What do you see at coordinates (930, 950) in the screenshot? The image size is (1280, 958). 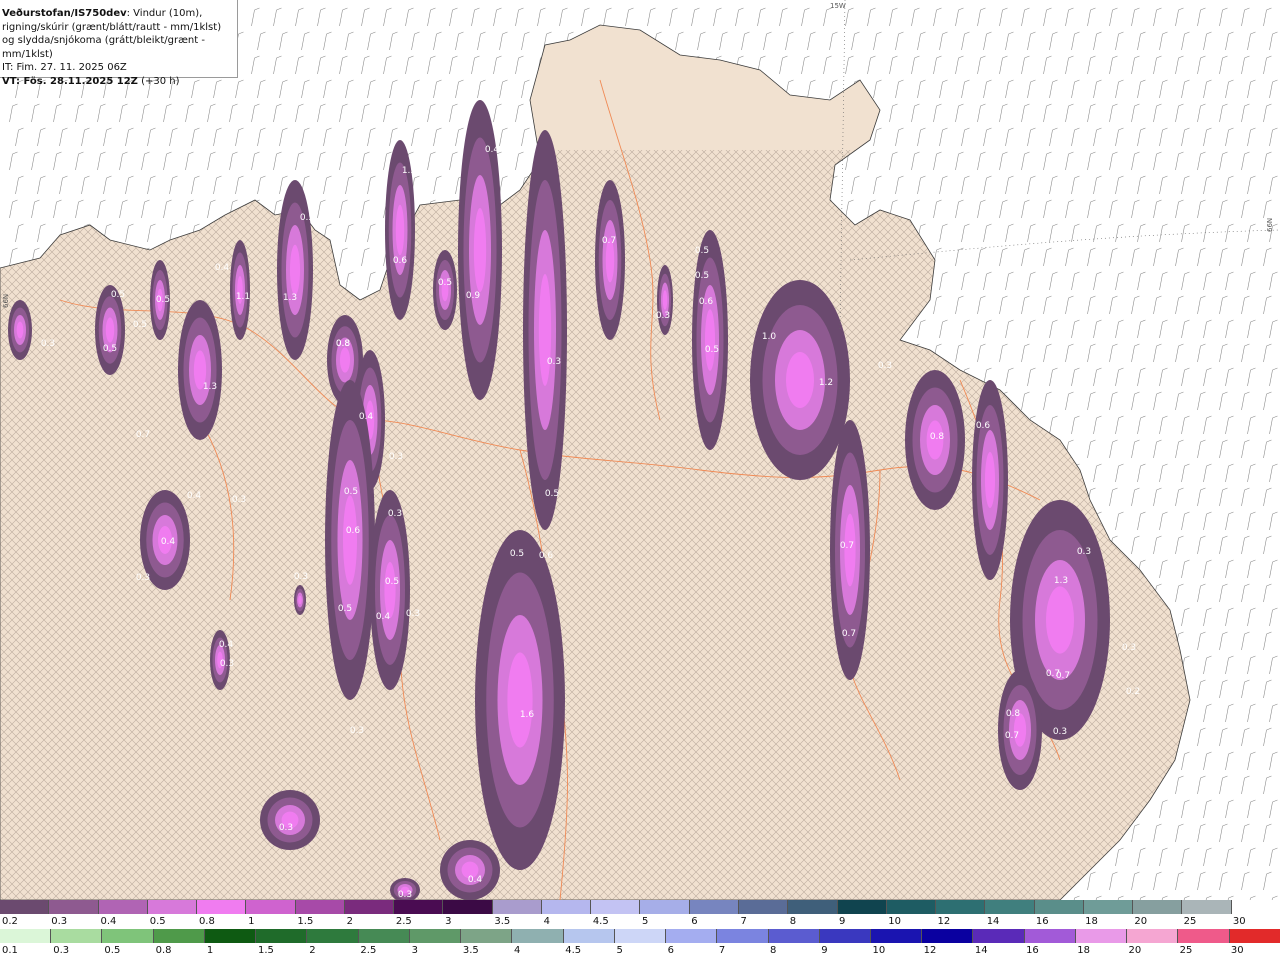 I see `legend_rain-label: 12` at bounding box center [930, 950].